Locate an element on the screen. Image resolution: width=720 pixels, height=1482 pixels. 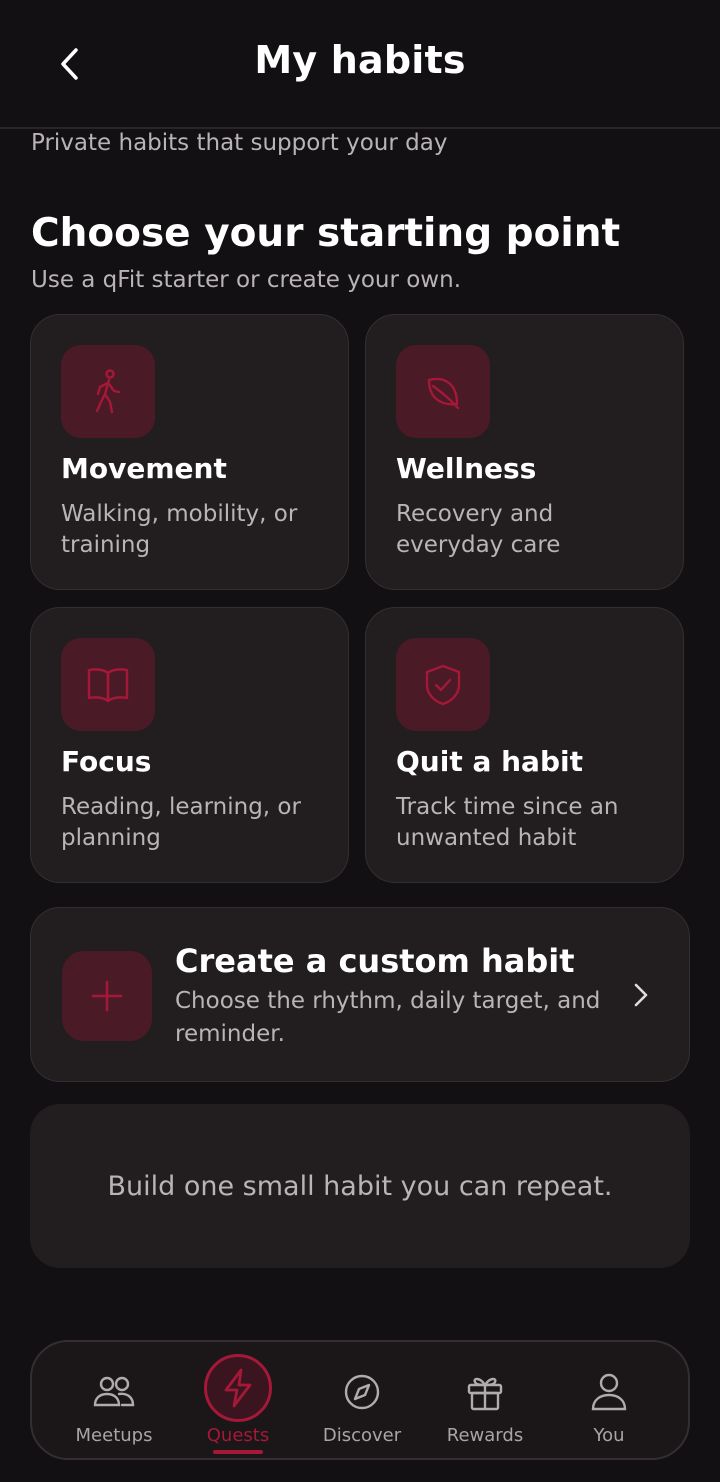
nav-meetups: Meetups is located at coordinates (114, 1400).